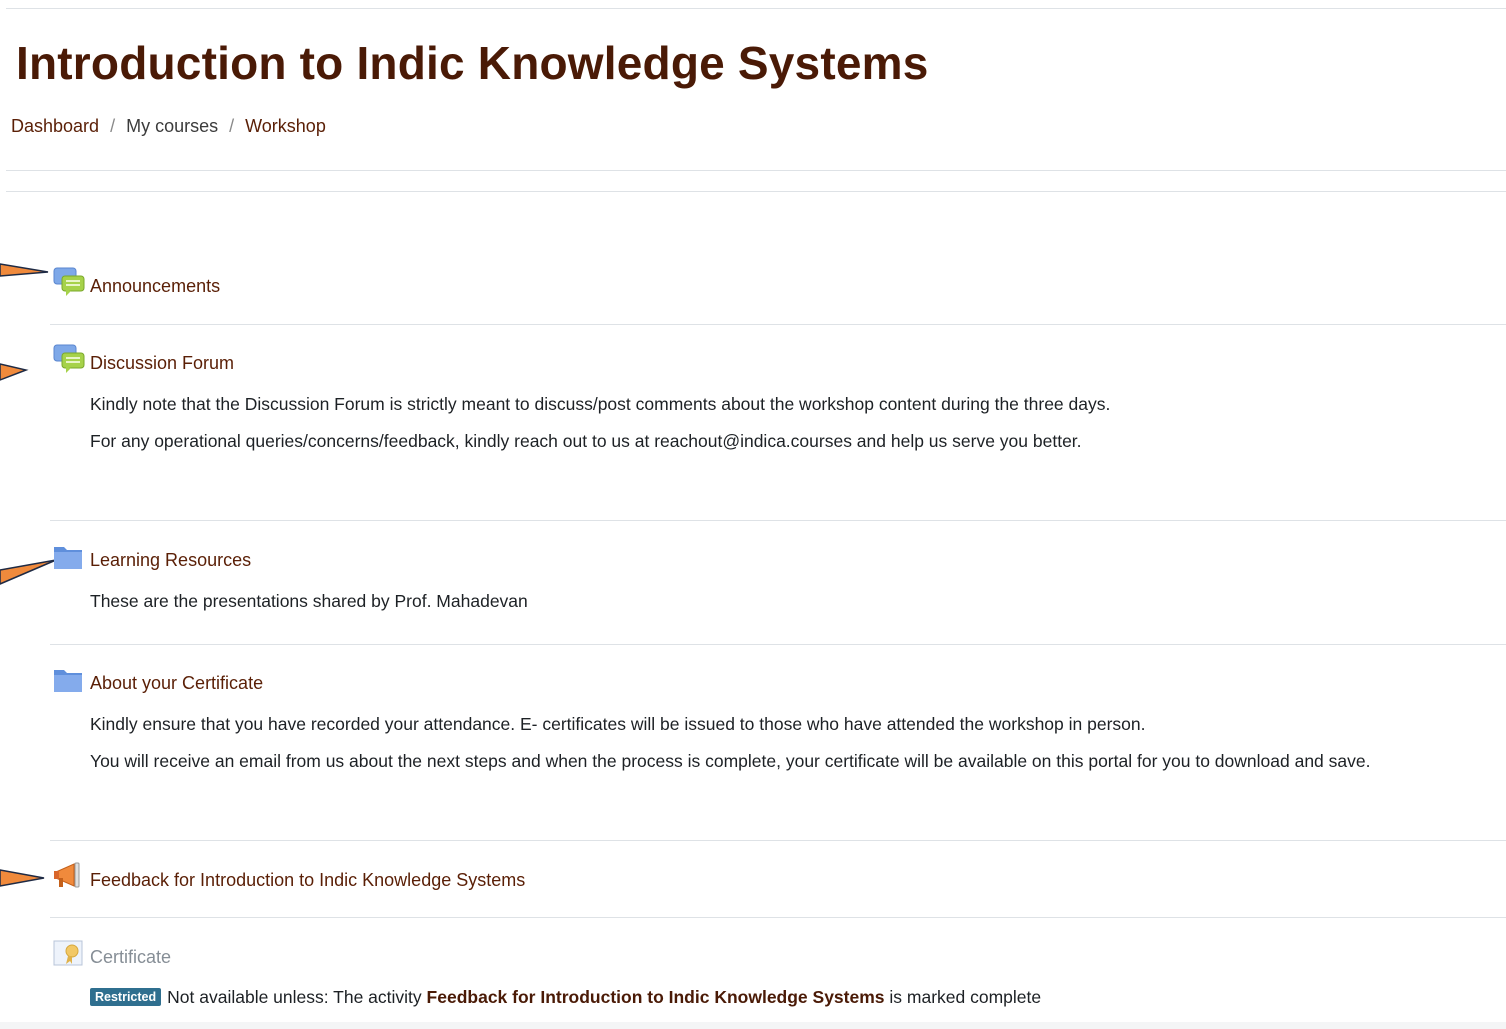  I want to click on breadcrumb: Dashboard / My courses / Workshop, so click(168, 126).